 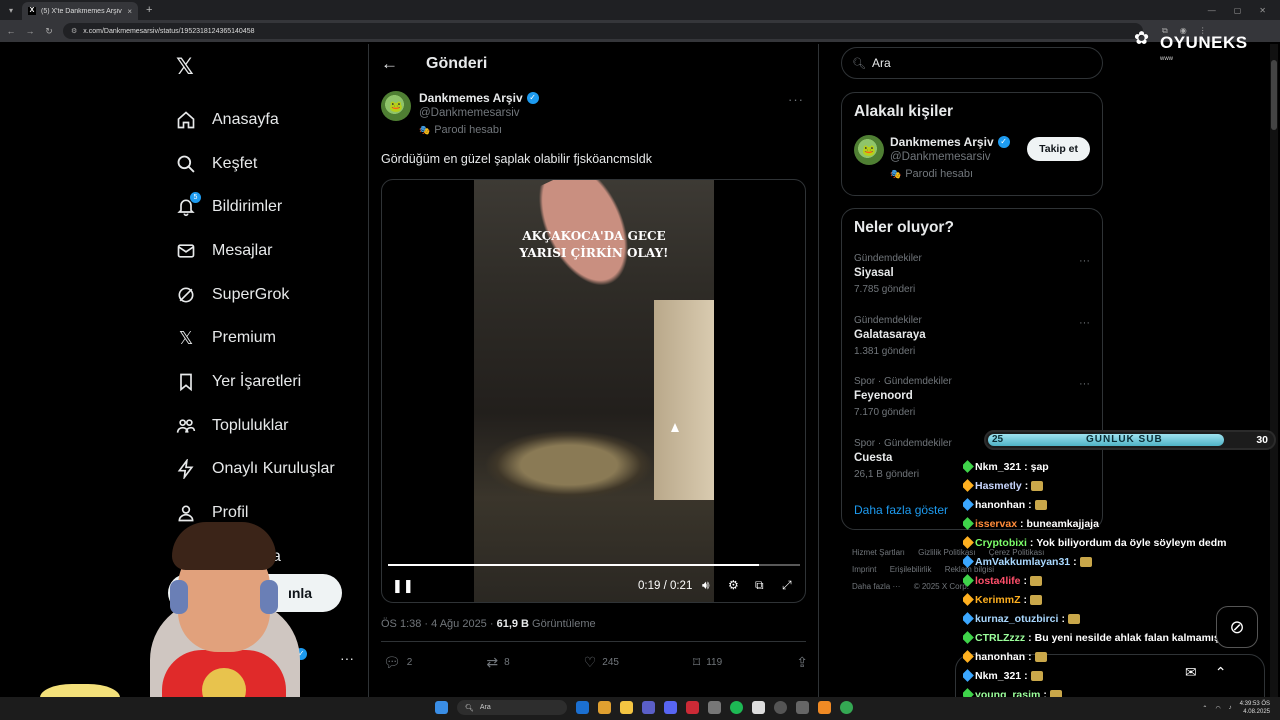 I want to click on footer-link: Imprint, so click(x=864, y=569).